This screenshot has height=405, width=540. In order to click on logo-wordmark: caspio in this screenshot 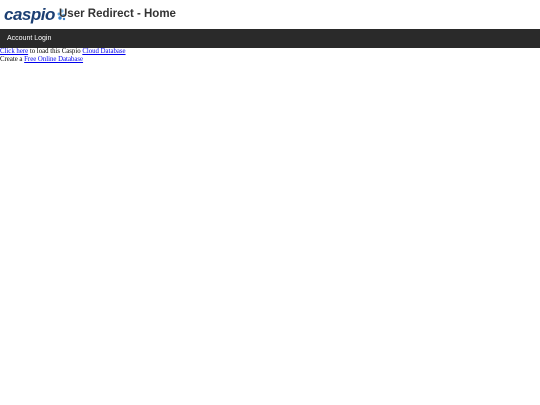, I will do `click(29, 14)`.